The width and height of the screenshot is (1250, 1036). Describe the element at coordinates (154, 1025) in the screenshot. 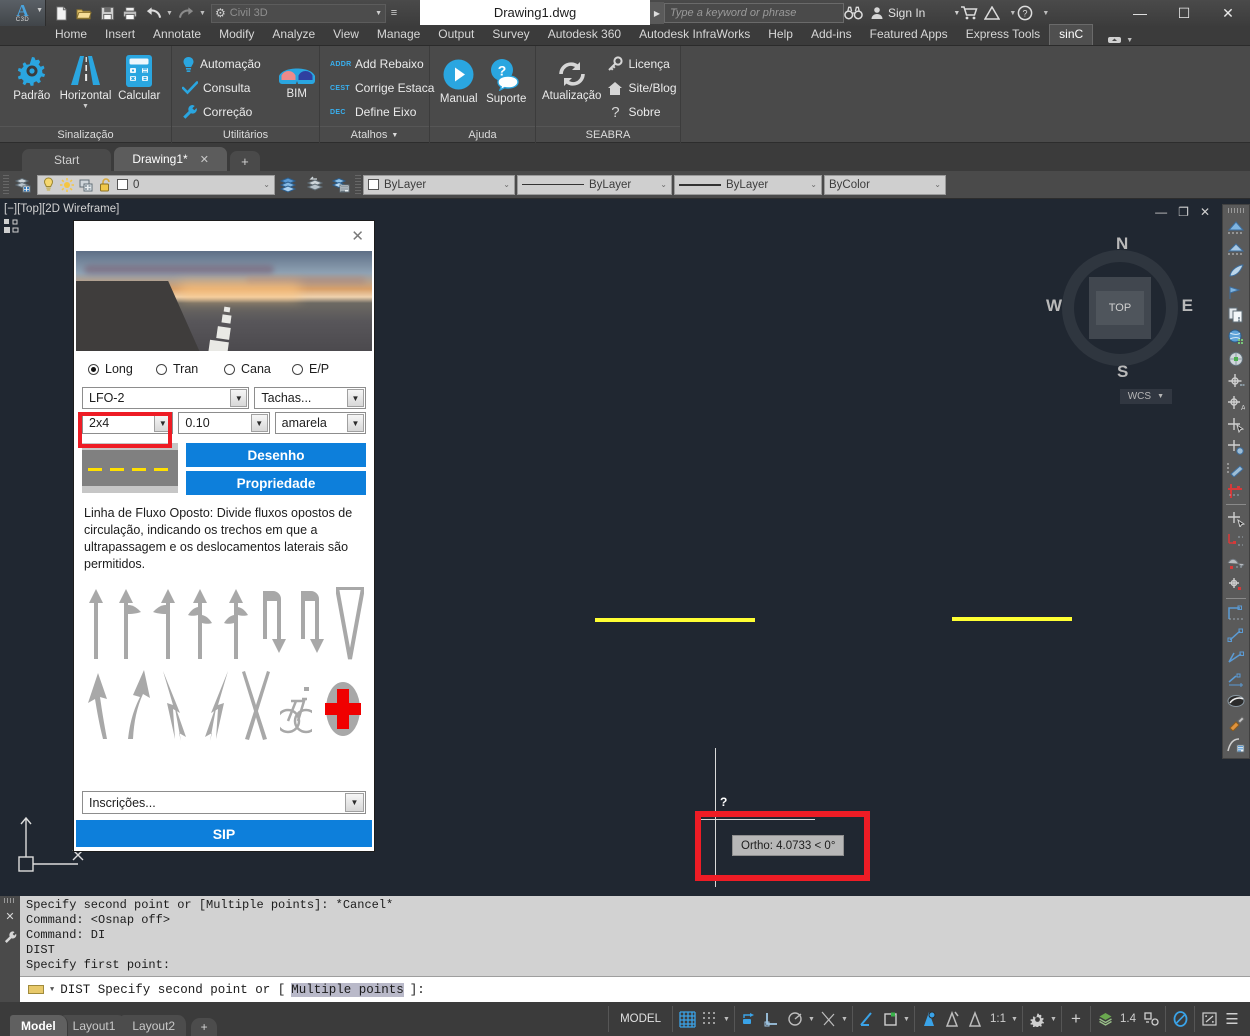

I see `layout-tab-layout2: Layout2` at that location.